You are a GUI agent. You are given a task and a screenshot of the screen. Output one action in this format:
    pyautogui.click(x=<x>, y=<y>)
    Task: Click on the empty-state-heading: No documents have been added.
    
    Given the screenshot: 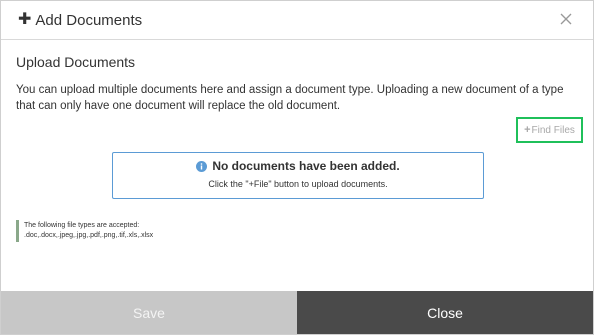 What is the action you would take?
    pyautogui.click(x=306, y=166)
    